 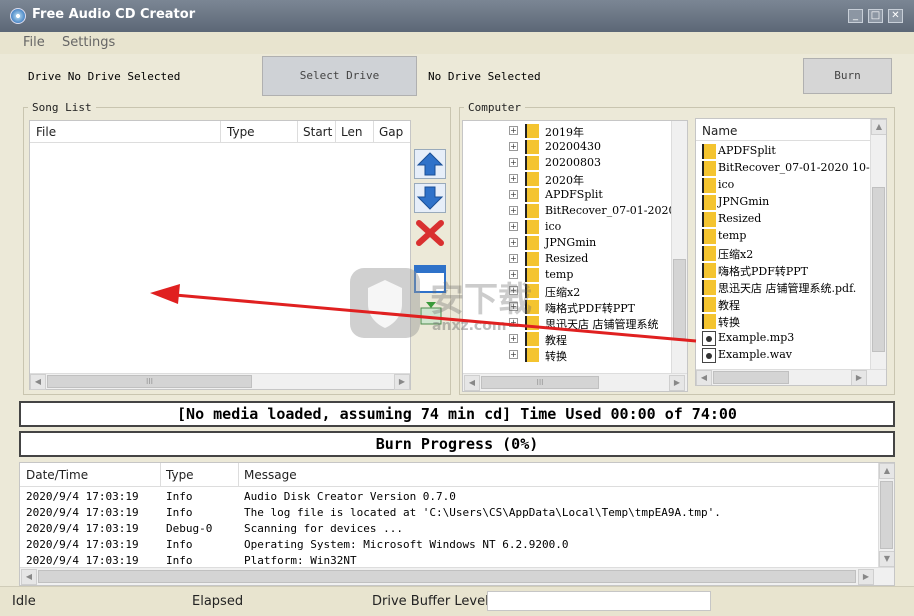 I want to click on log-vscroll-thumb, so click(x=886, y=515).